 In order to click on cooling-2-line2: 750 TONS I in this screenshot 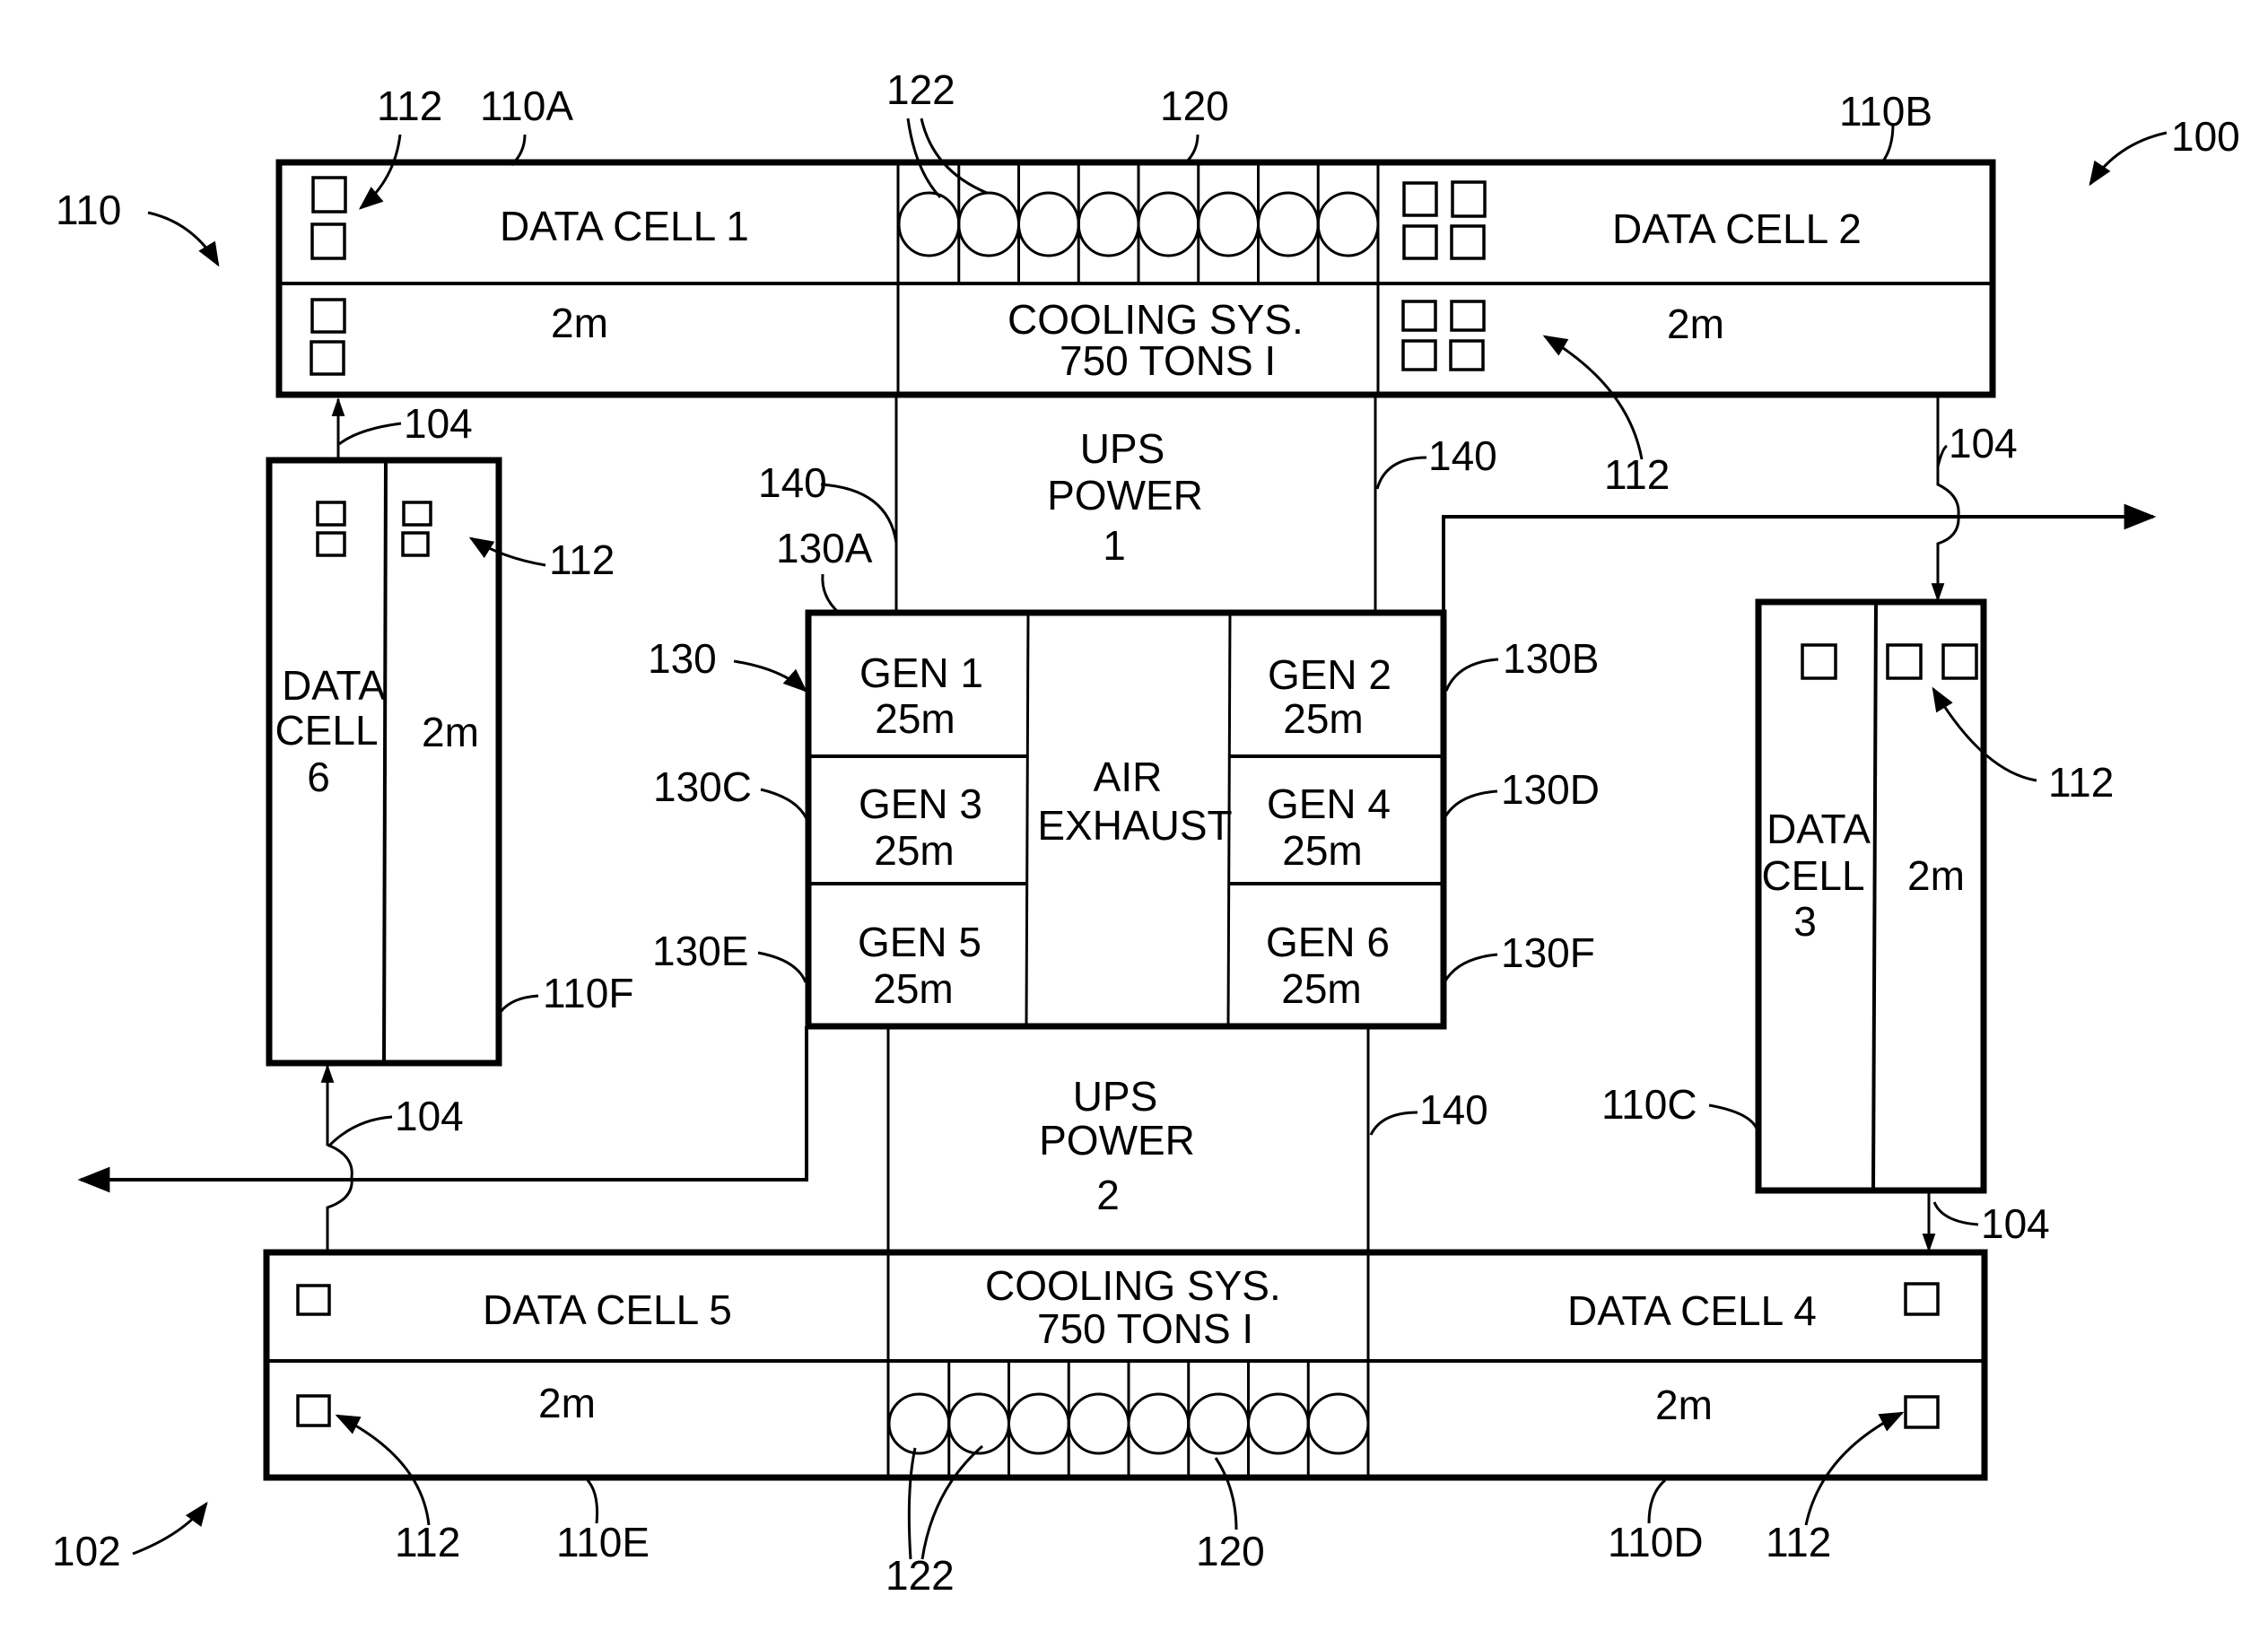, I will do `click(1145, 1328)`.